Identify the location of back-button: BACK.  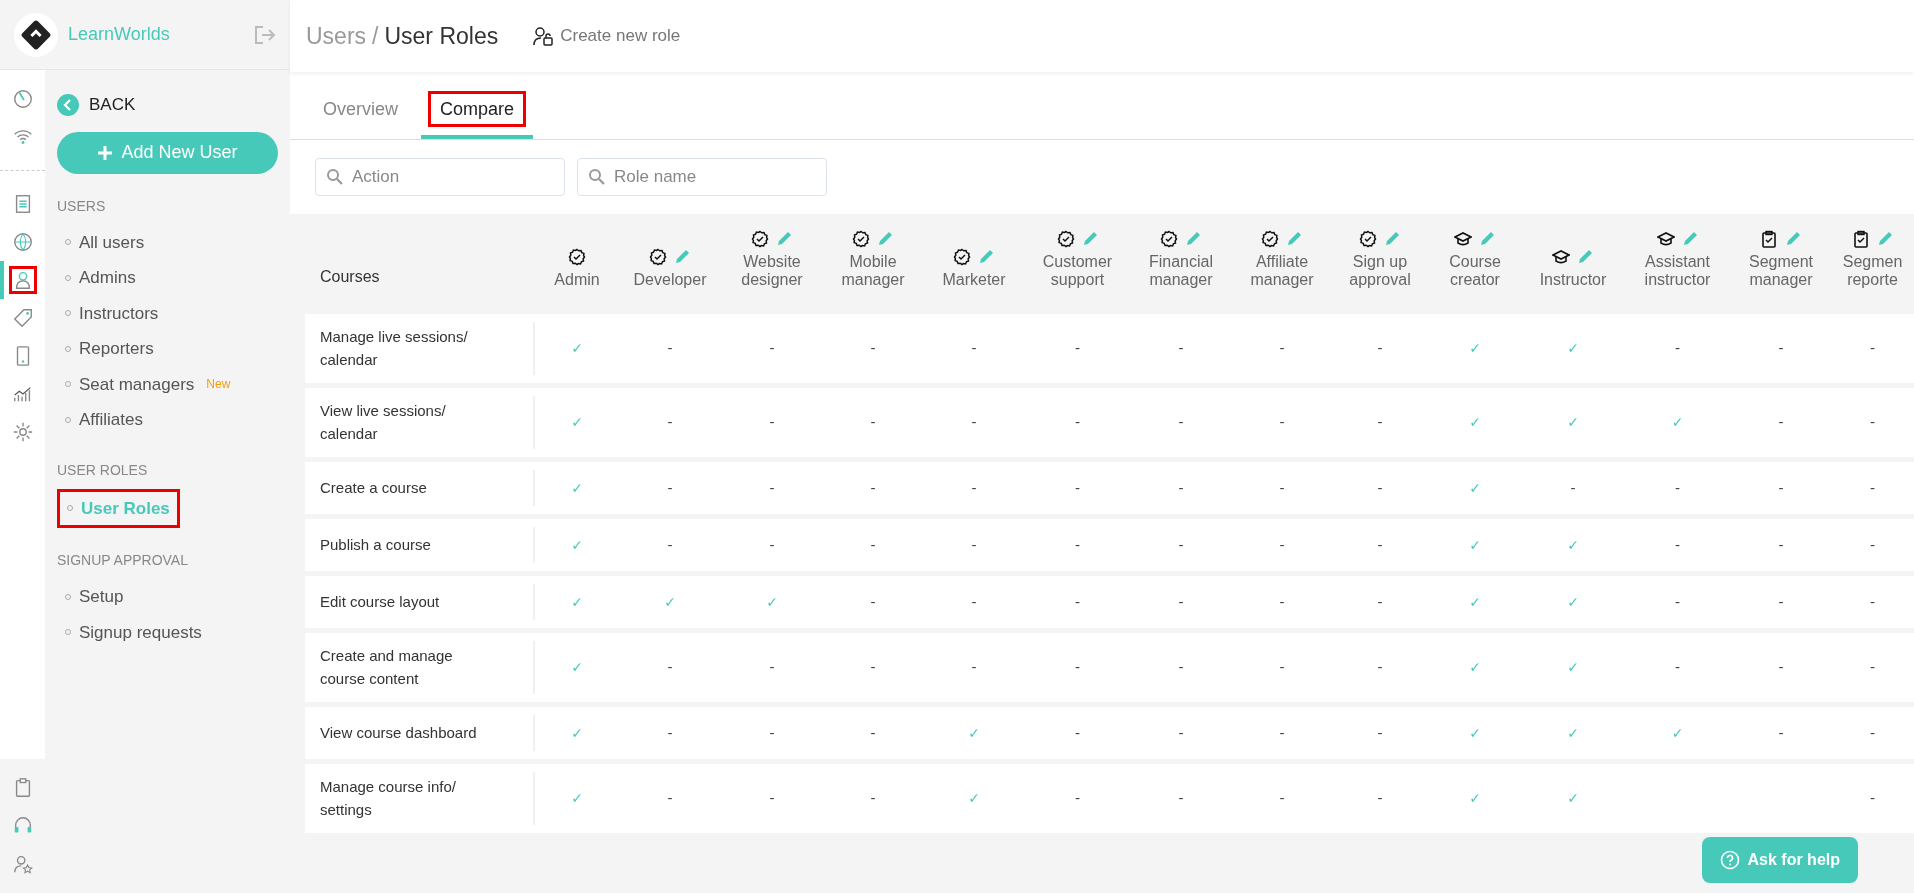
(96, 105).